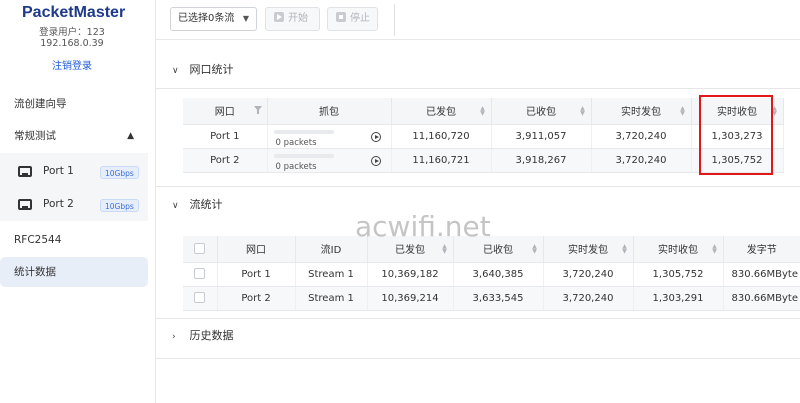 The height and width of the screenshot is (403, 800). Describe the element at coordinates (72, 43) in the screenshot. I see `login-ip-text: 192.168.0.39` at that location.